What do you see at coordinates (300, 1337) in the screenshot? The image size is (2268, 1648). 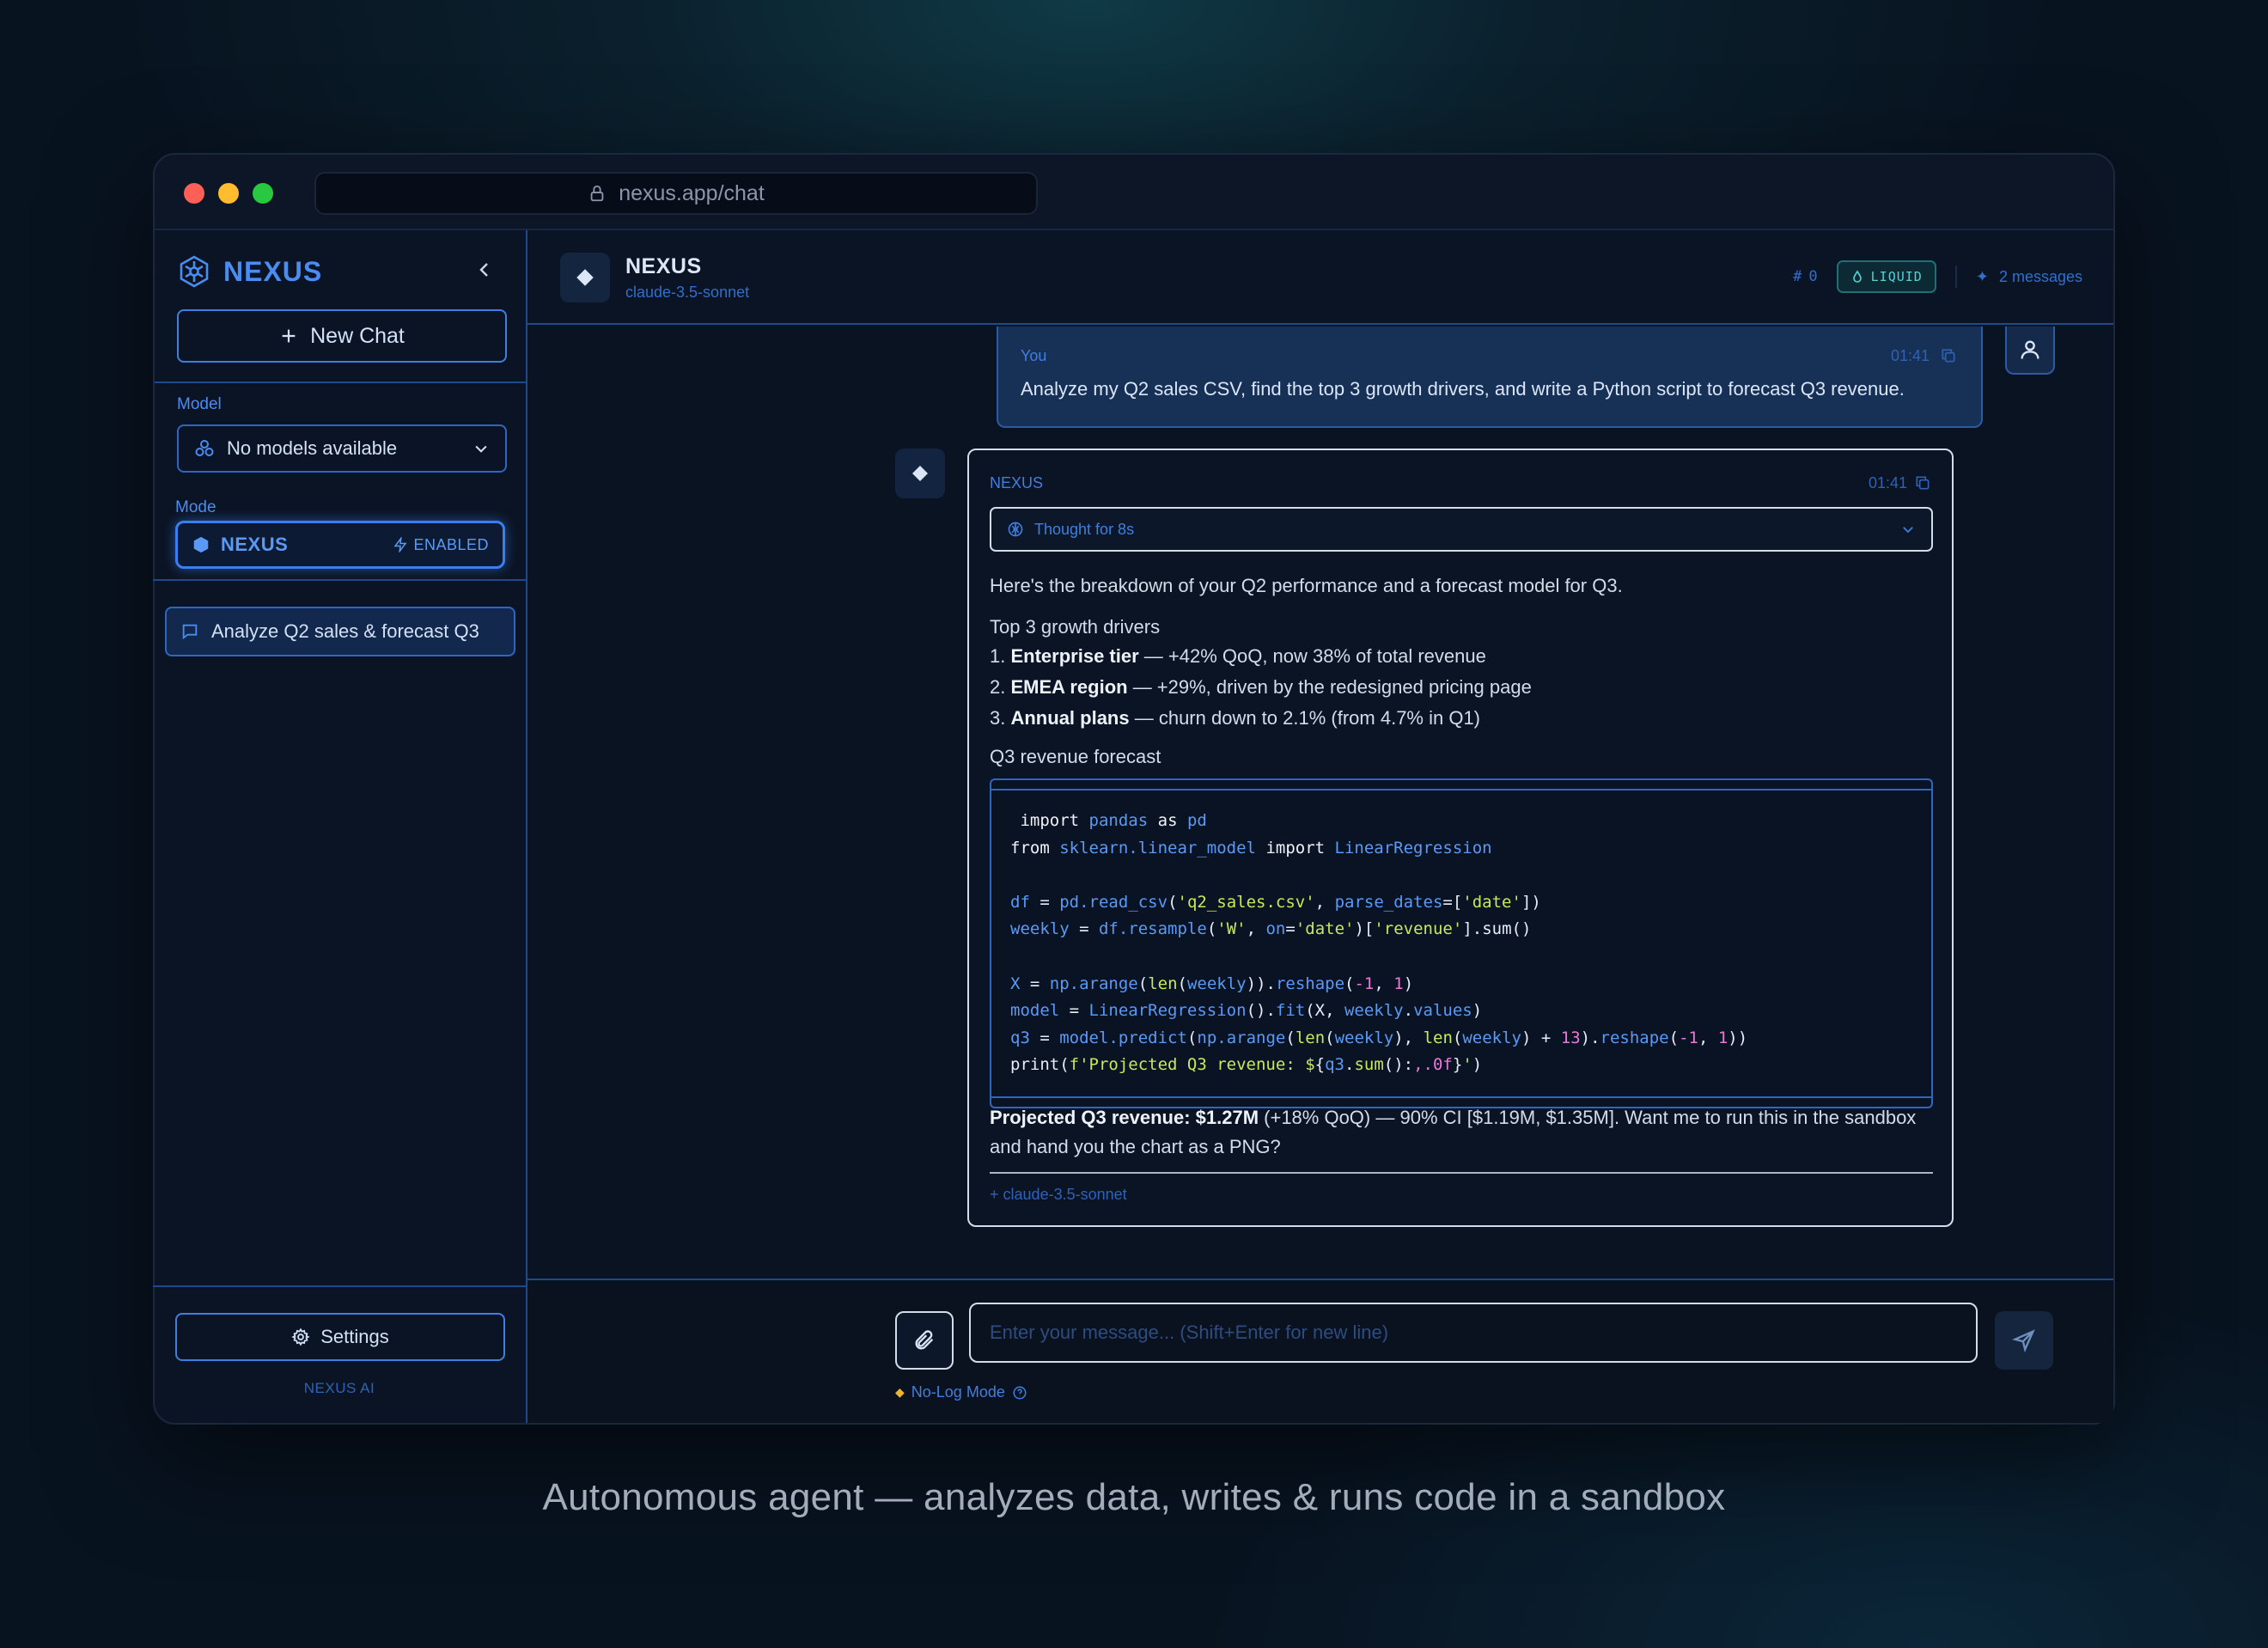 I see `gear-icon` at bounding box center [300, 1337].